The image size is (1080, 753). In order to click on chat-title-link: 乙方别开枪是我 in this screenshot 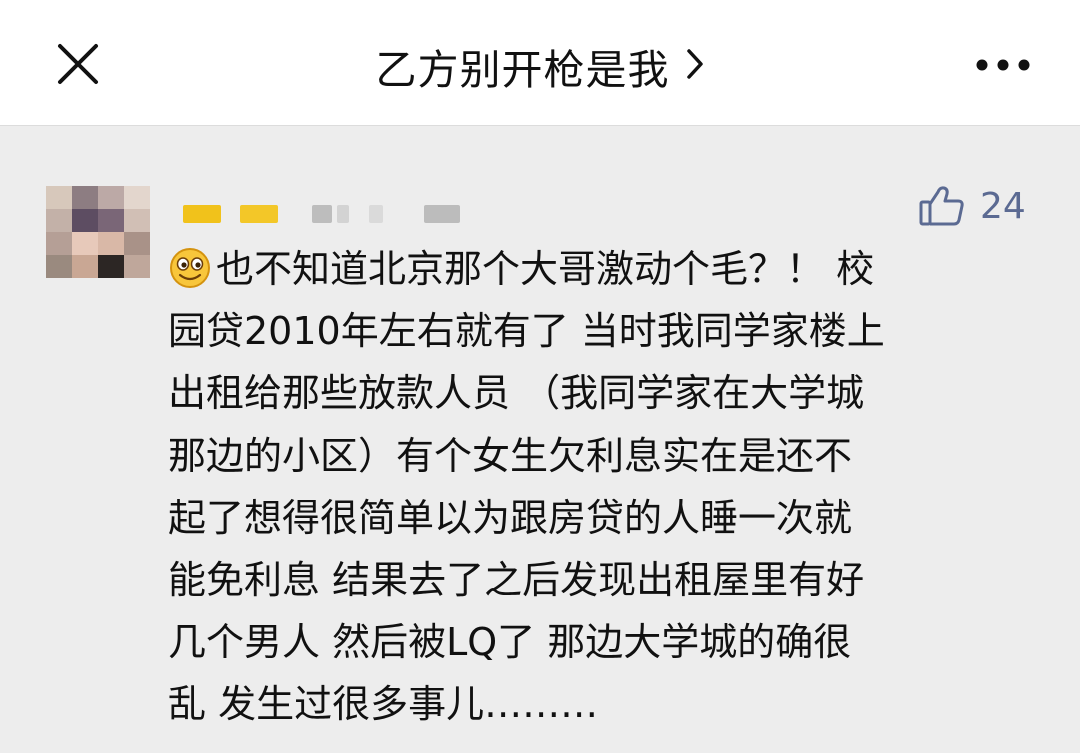, I will do `click(540, 66)`.